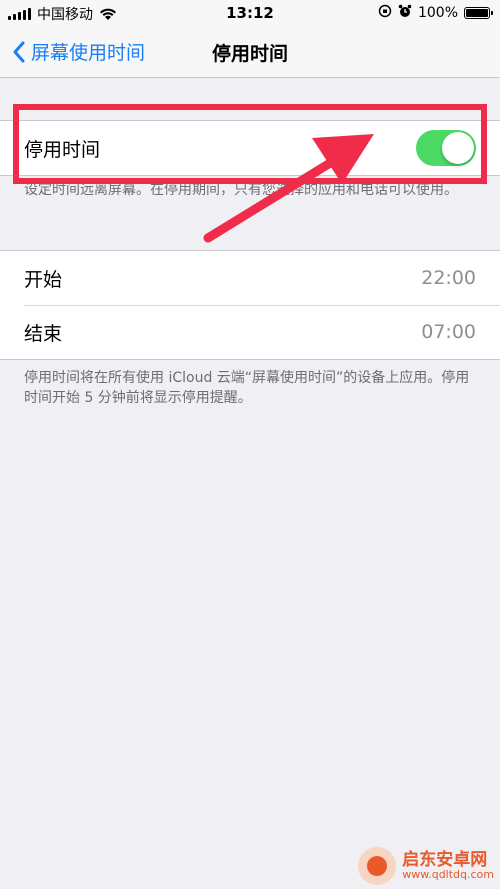  Describe the element at coordinates (377, 866) in the screenshot. I see `watermark-logo-icon` at that location.